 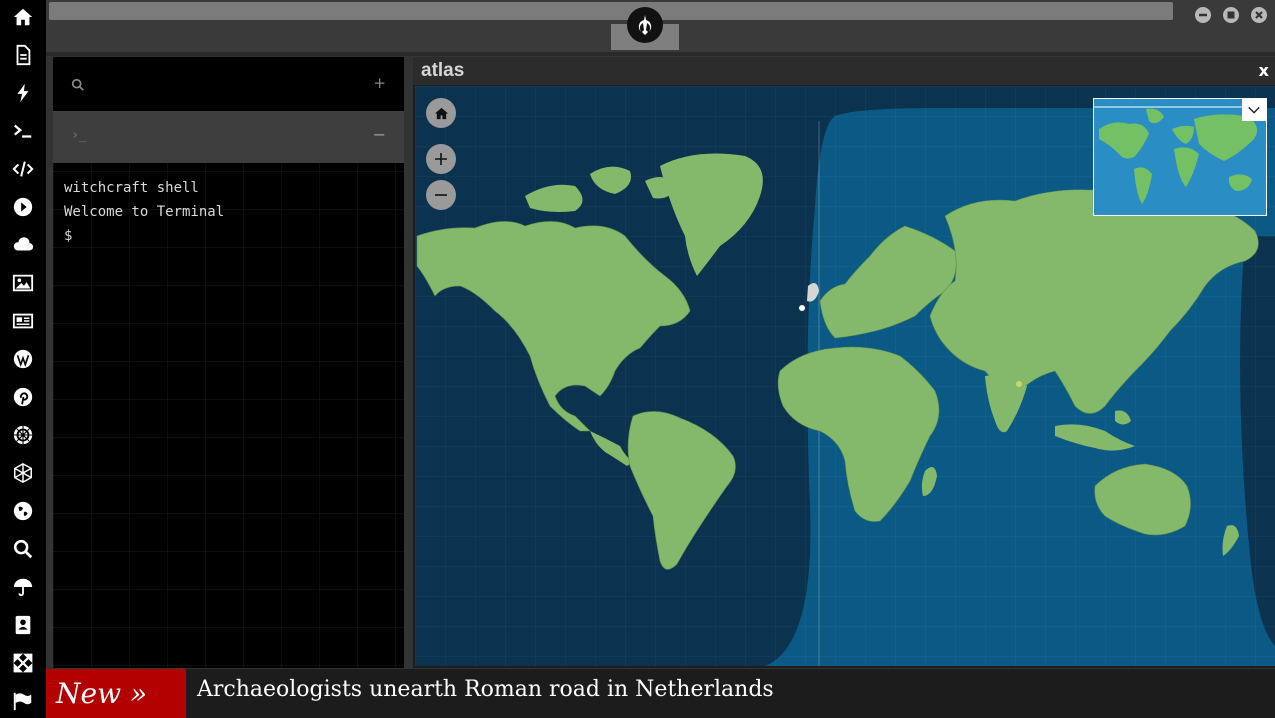 I want to click on umbrella-icon, so click(x=23, y=587).